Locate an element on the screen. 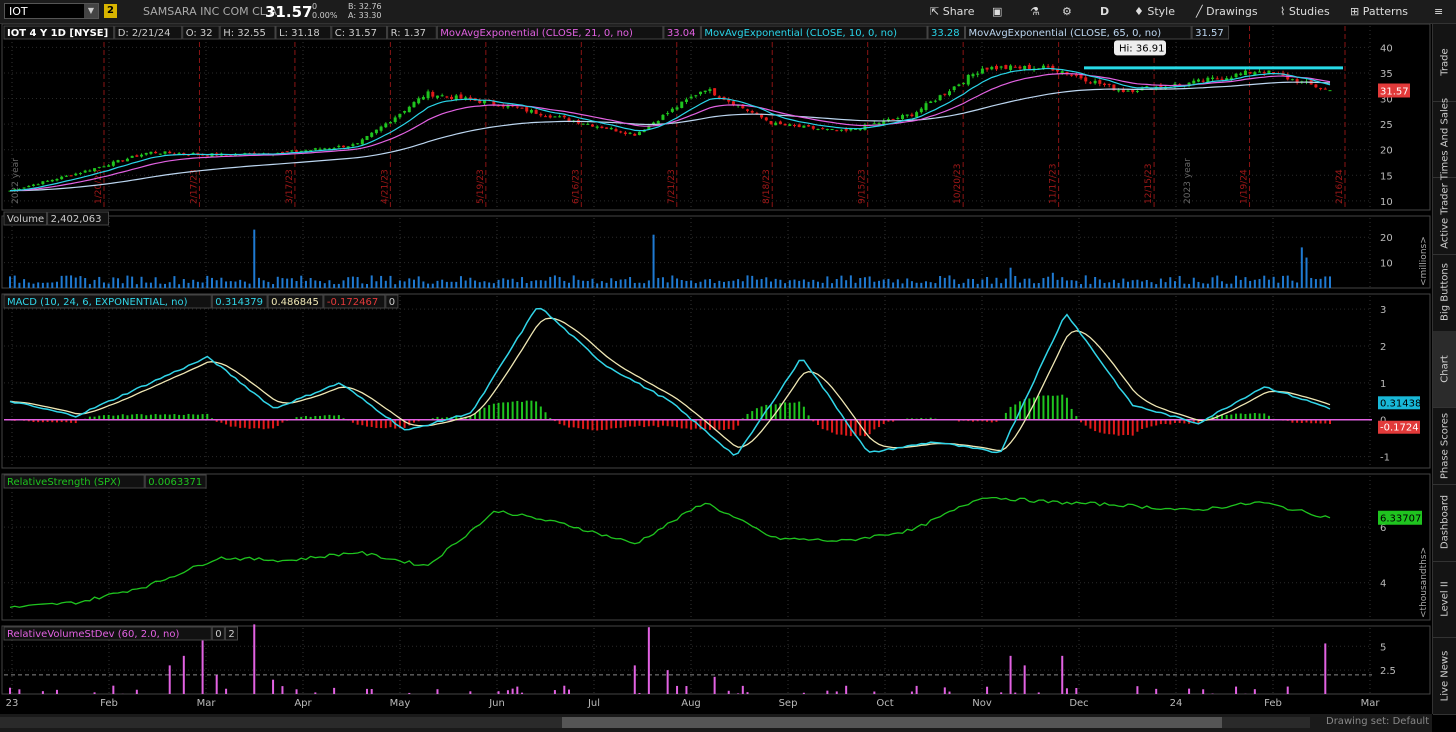 This screenshot has width=1456, height=732. link-badge: 2 is located at coordinates (110, 11).